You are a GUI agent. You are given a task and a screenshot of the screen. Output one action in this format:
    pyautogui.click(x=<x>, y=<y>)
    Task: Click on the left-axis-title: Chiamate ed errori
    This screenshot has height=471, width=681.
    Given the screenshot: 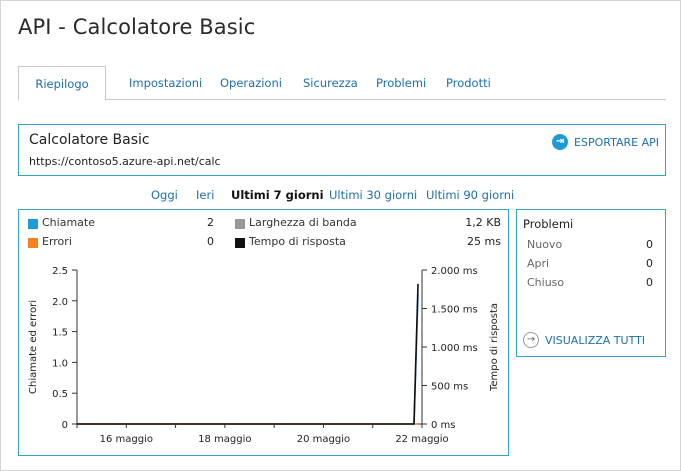 What is the action you would take?
    pyautogui.click(x=33, y=347)
    